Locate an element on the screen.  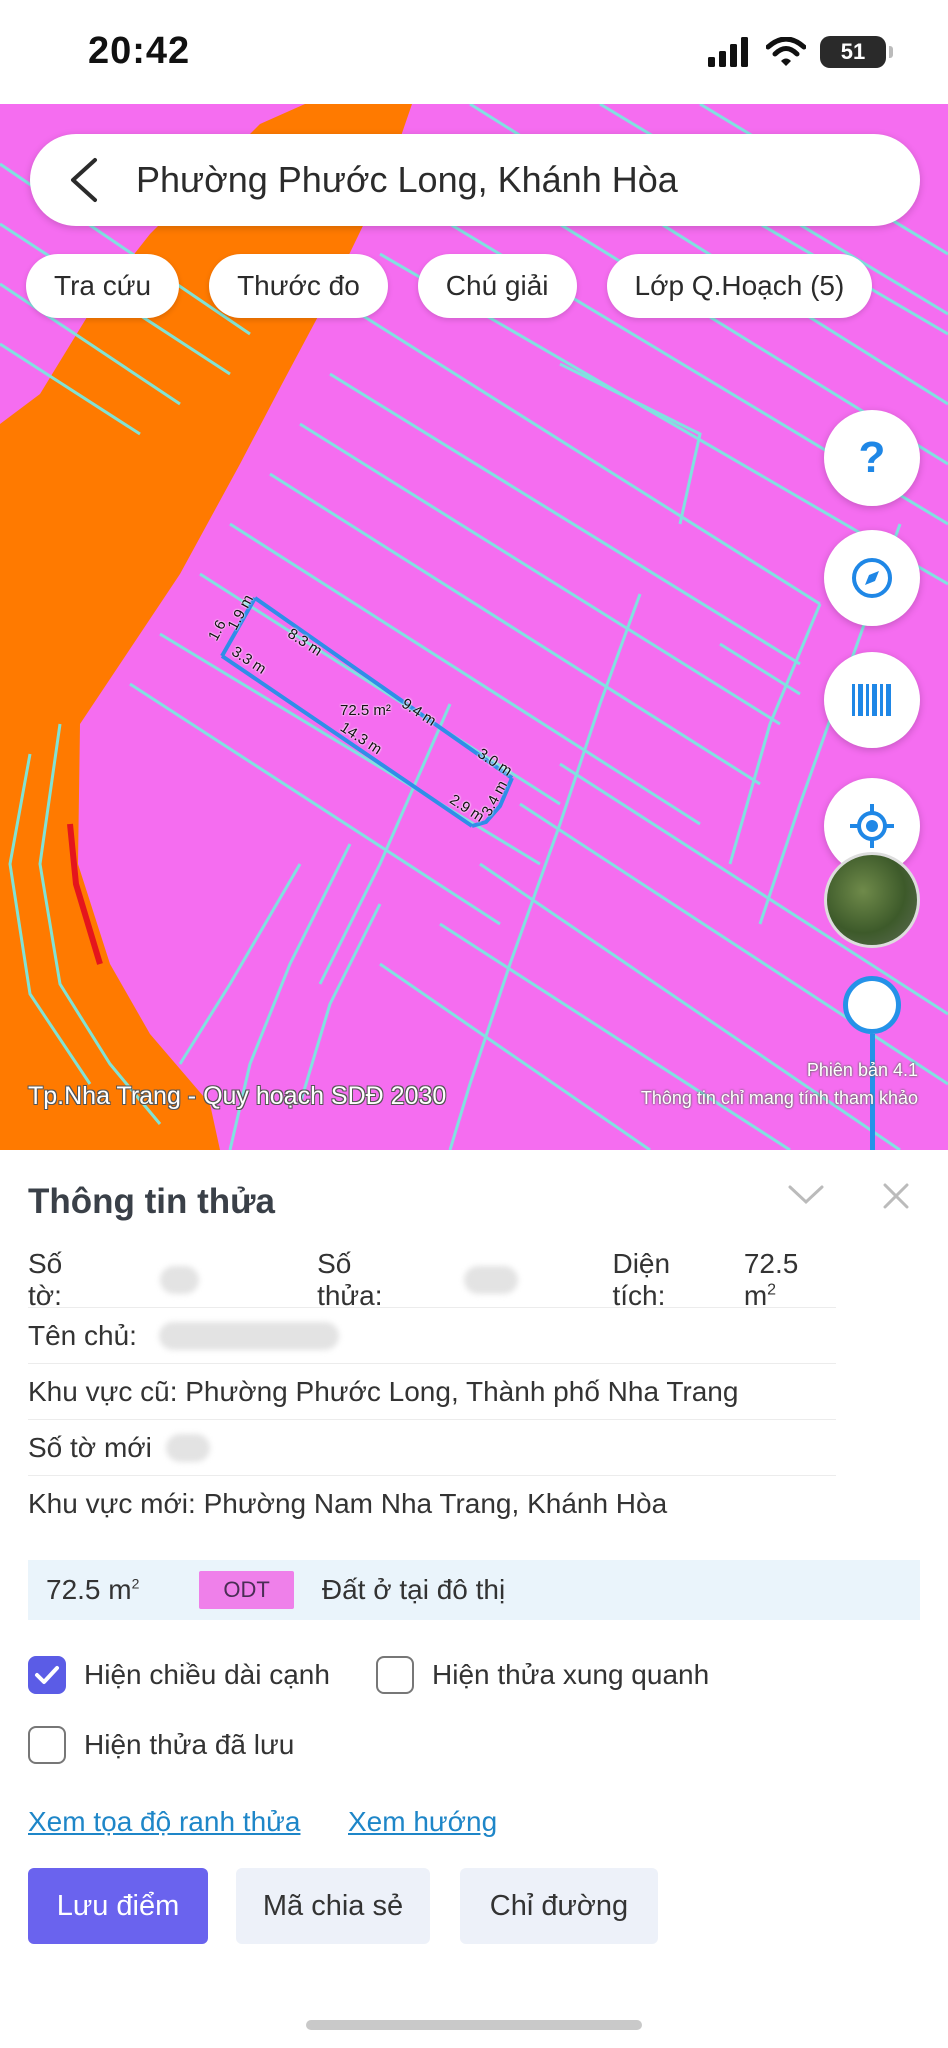
wifi-icon is located at coordinates (786, 51).